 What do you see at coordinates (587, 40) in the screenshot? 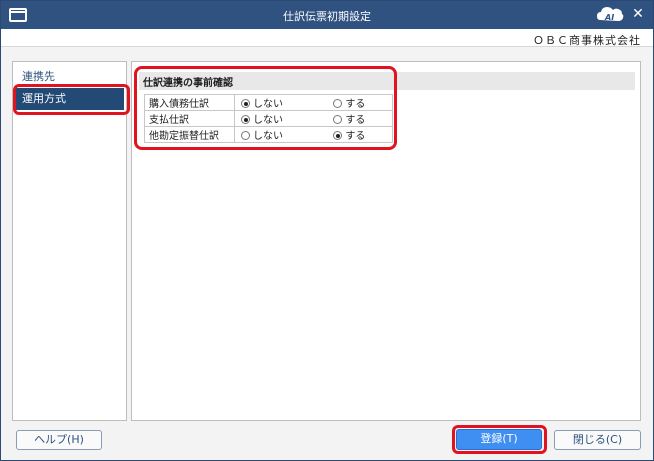
I see `company-name: ＯＢＣ商事株式会社` at bounding box center [587, 40].